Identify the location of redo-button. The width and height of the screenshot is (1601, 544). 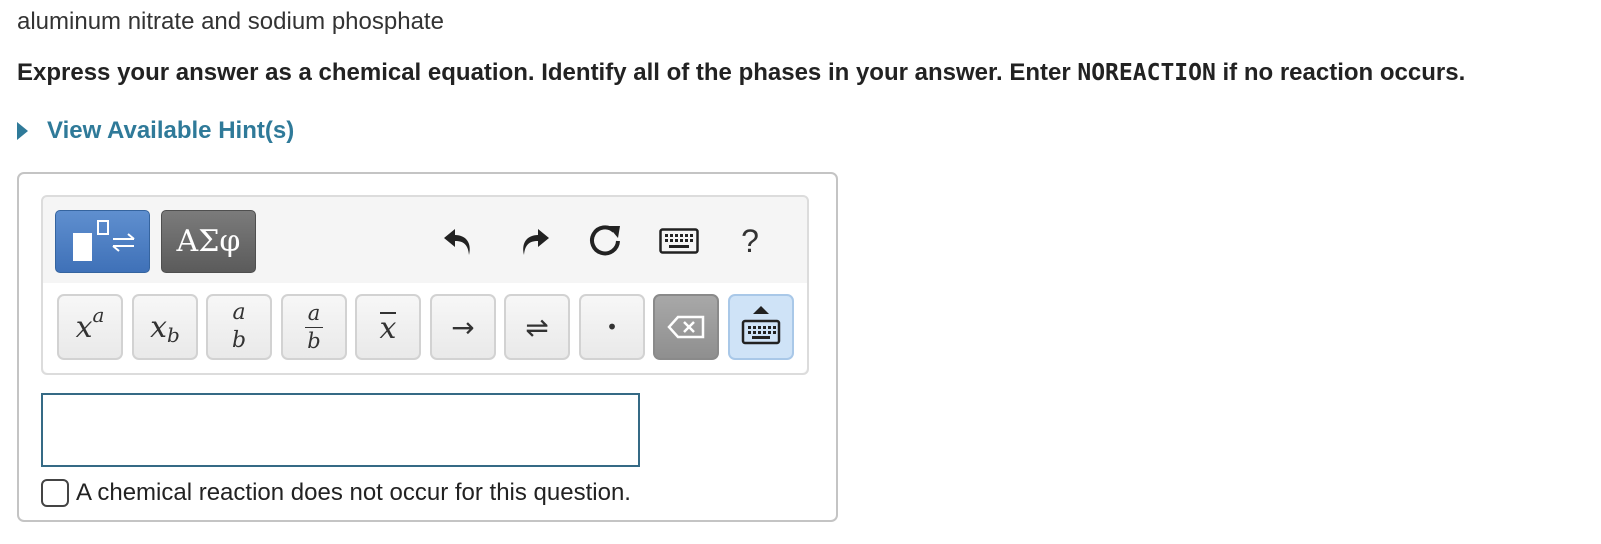
(535, 241).